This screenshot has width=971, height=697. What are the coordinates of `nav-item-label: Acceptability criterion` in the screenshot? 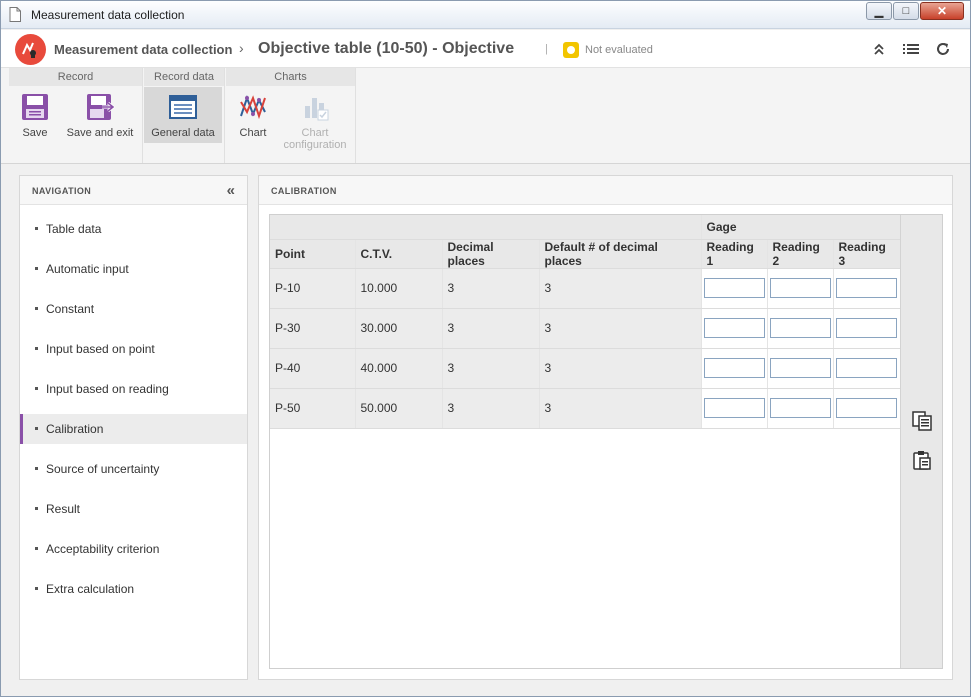 It's located at (103, 549).